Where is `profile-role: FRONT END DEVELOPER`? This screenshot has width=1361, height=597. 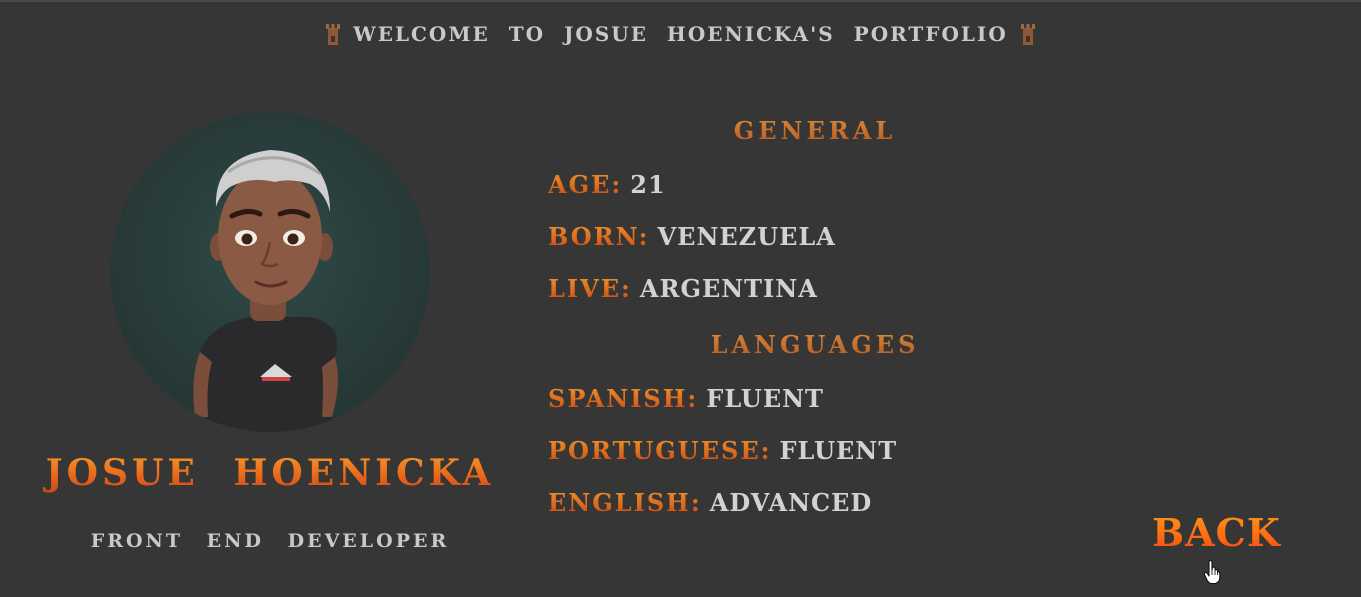
profile-role: FRONT END DEVELOPER is located at coordinates (270, 541).